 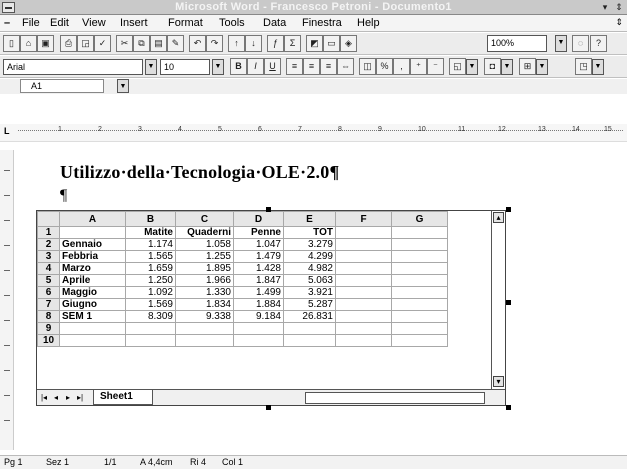 What do you see at coordinates (384, 66) in the screenshot?
I see `percent-icon: %` at bounding box center [384, 66].